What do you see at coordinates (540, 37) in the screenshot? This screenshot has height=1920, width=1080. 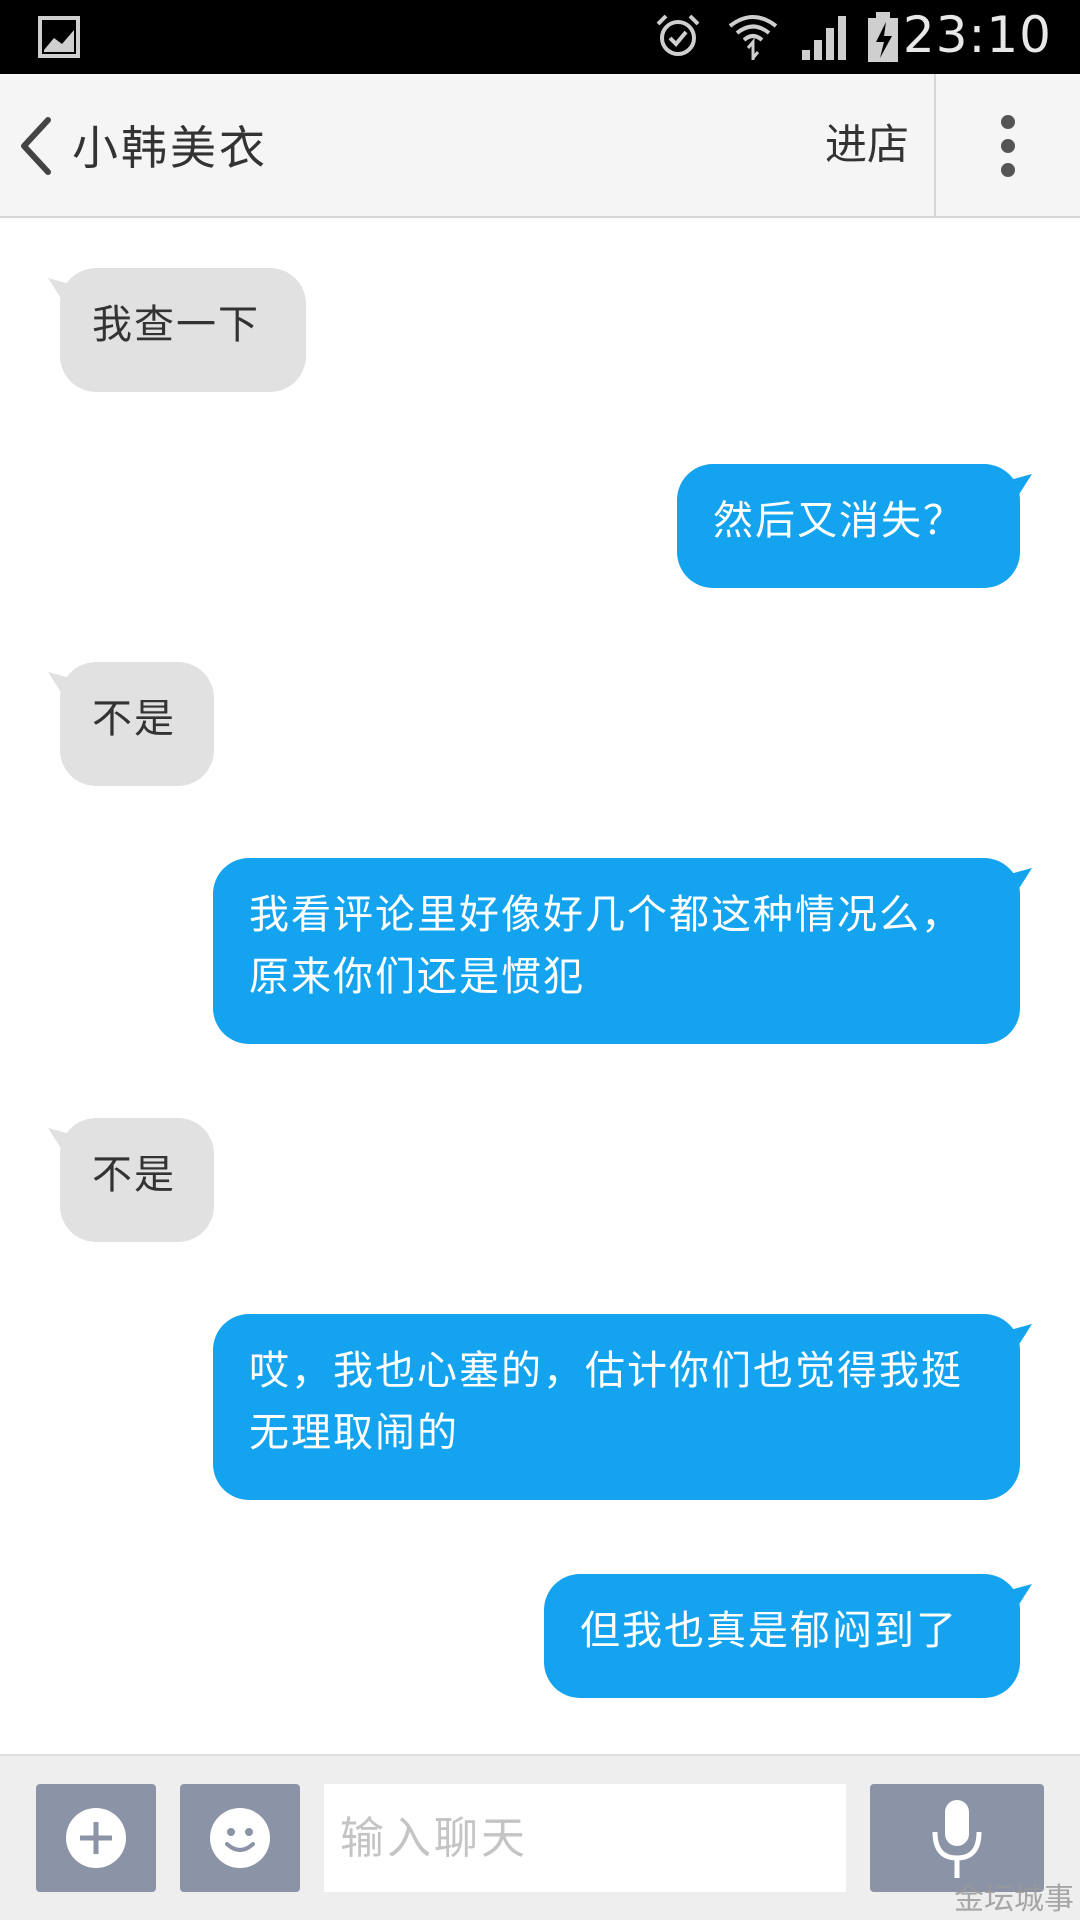 I see `status-bar: 23:10` at bounding box center [540, 37].